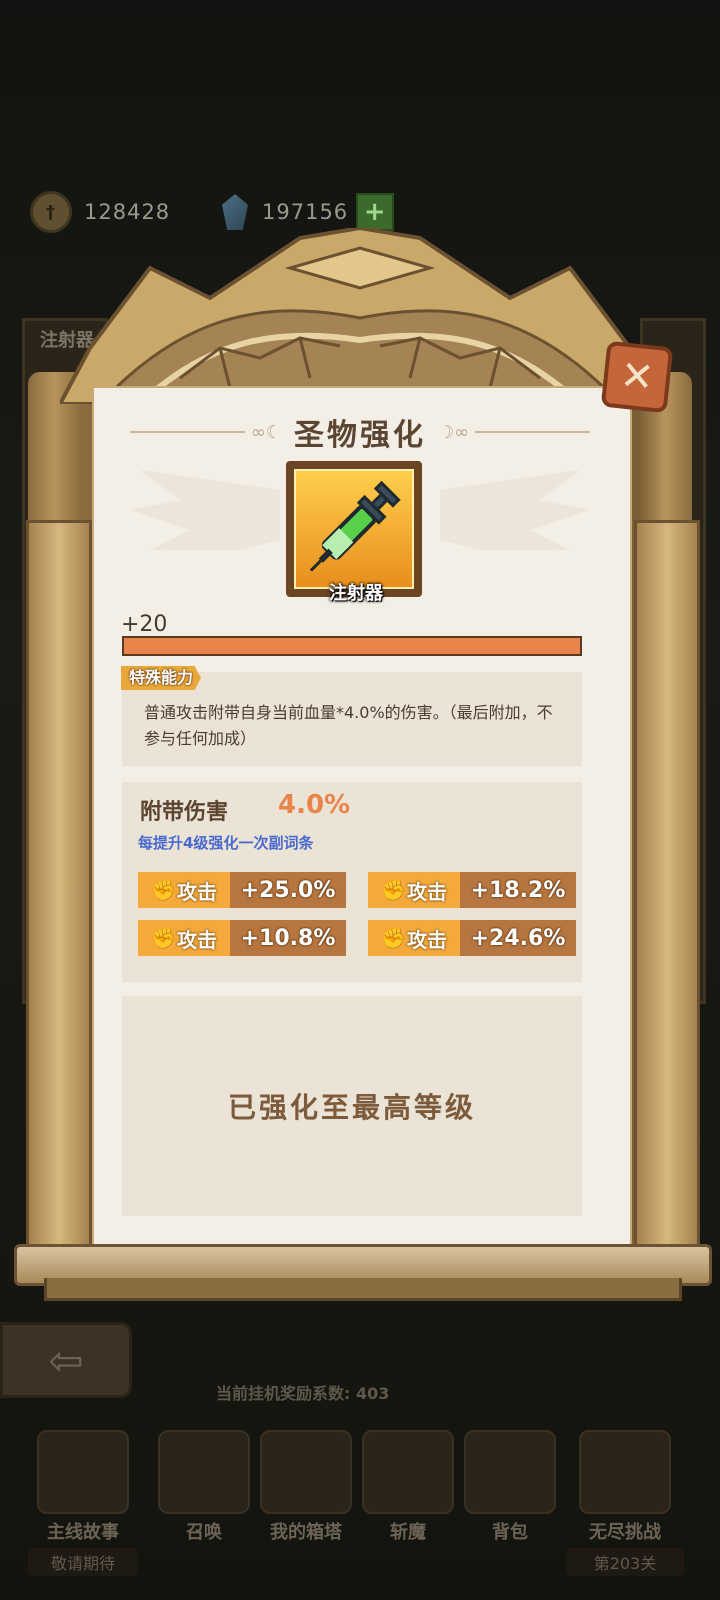 This screenshot has height=1600, width=720. I want to click on nav-label: 斩魔, so click(408, 1532).